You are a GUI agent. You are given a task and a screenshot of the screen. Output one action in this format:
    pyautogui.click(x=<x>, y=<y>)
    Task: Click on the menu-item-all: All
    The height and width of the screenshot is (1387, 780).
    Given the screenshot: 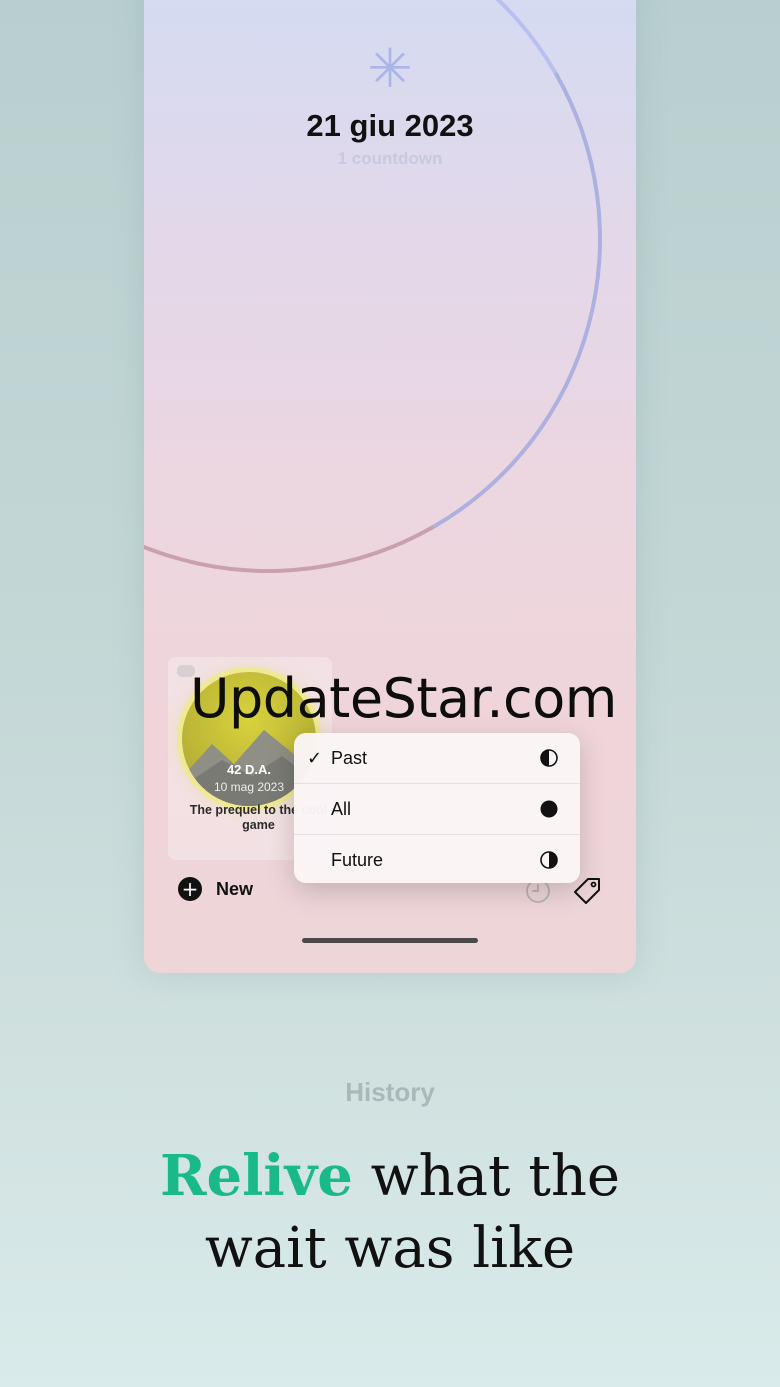 What is the action you would take?
    pyautogui.click(x=437, y=809)
    